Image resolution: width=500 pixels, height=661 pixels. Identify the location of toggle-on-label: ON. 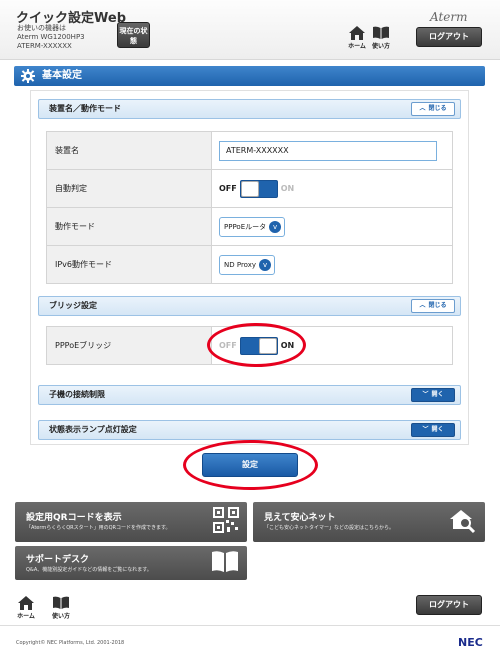
(287, 188).